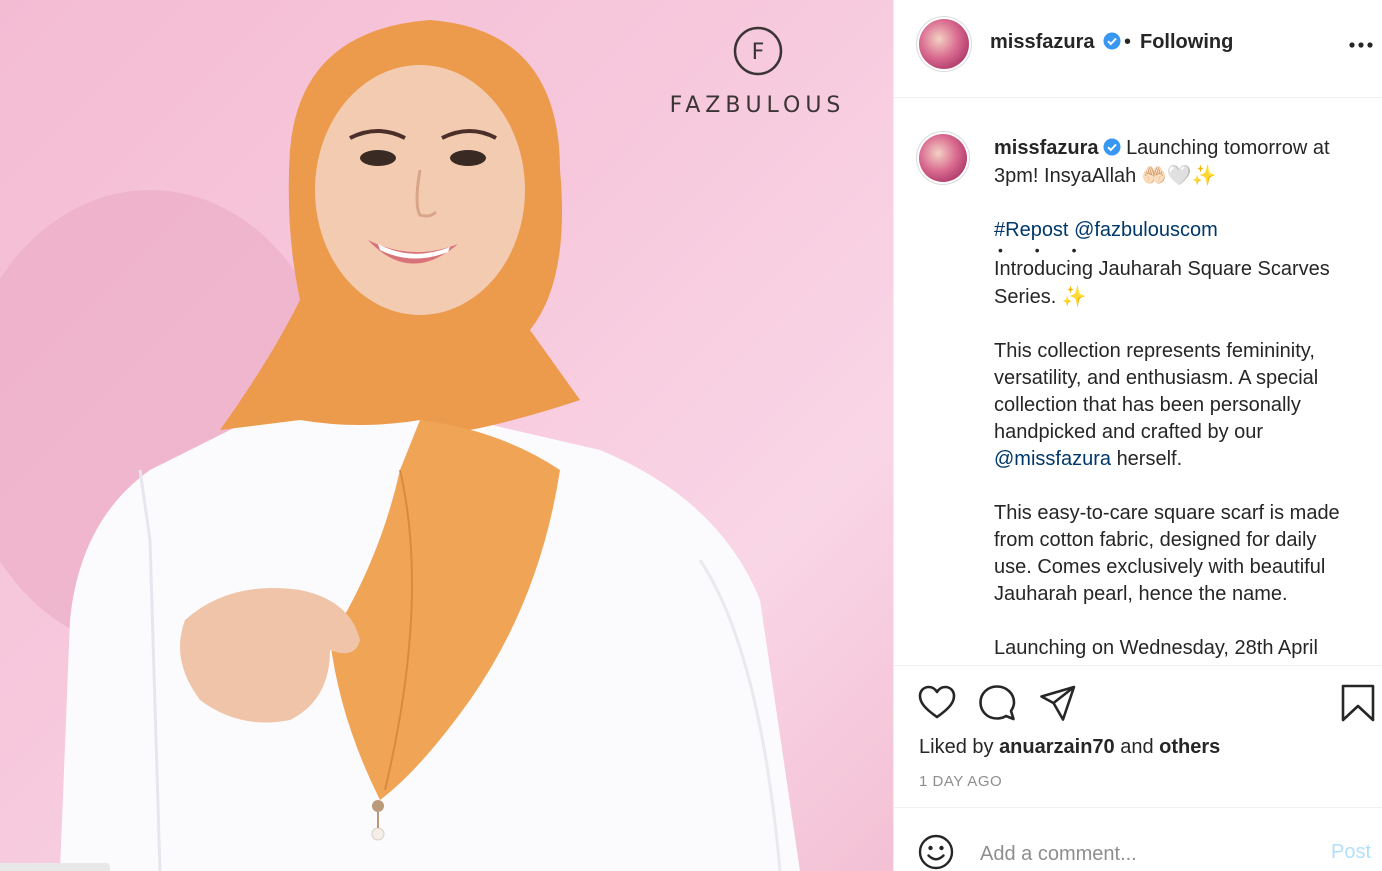  What do you see at coordinates (1189, 747) in the screenshot?
I see `liked-by-others: others` at bounding box center [1189, 747].